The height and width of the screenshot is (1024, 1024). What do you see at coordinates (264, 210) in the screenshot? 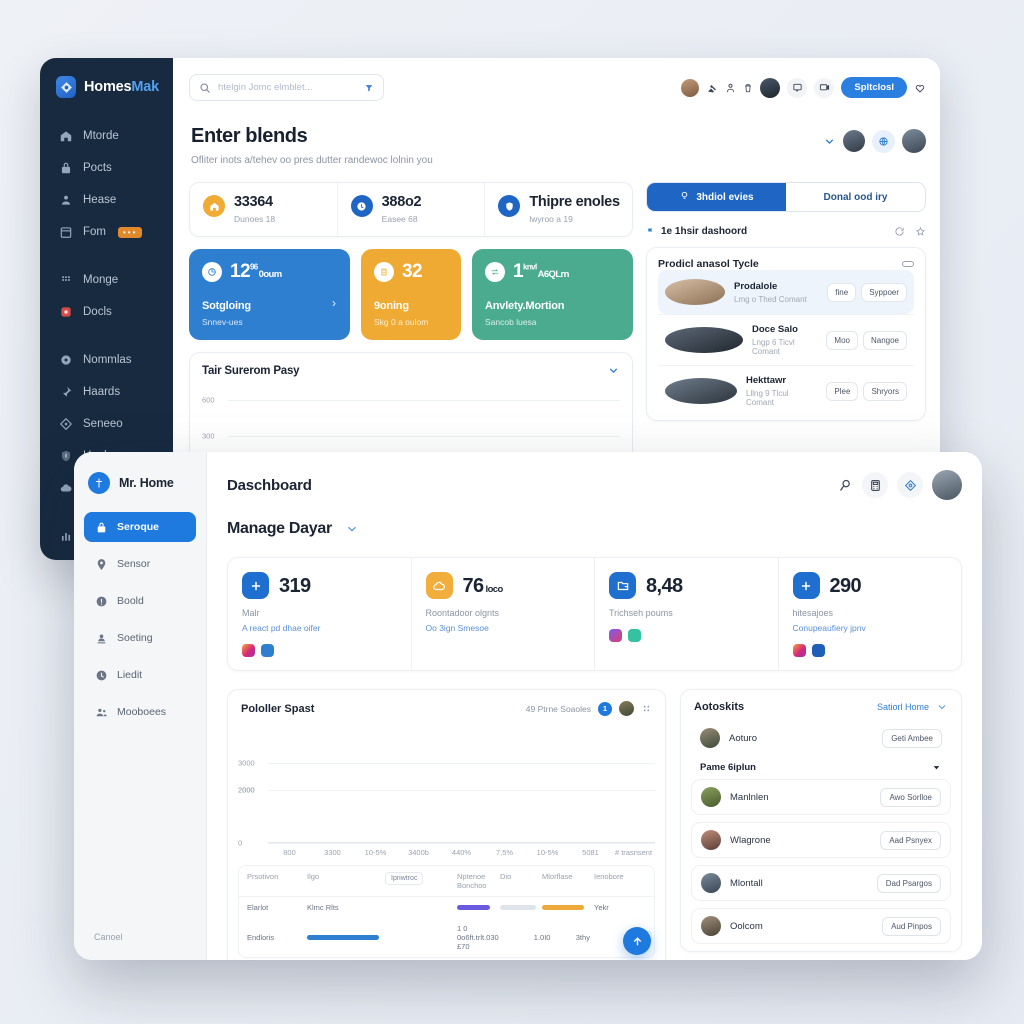
I see `stat-card: 33364 Dunoes 18` at bounding box center [264, 210].